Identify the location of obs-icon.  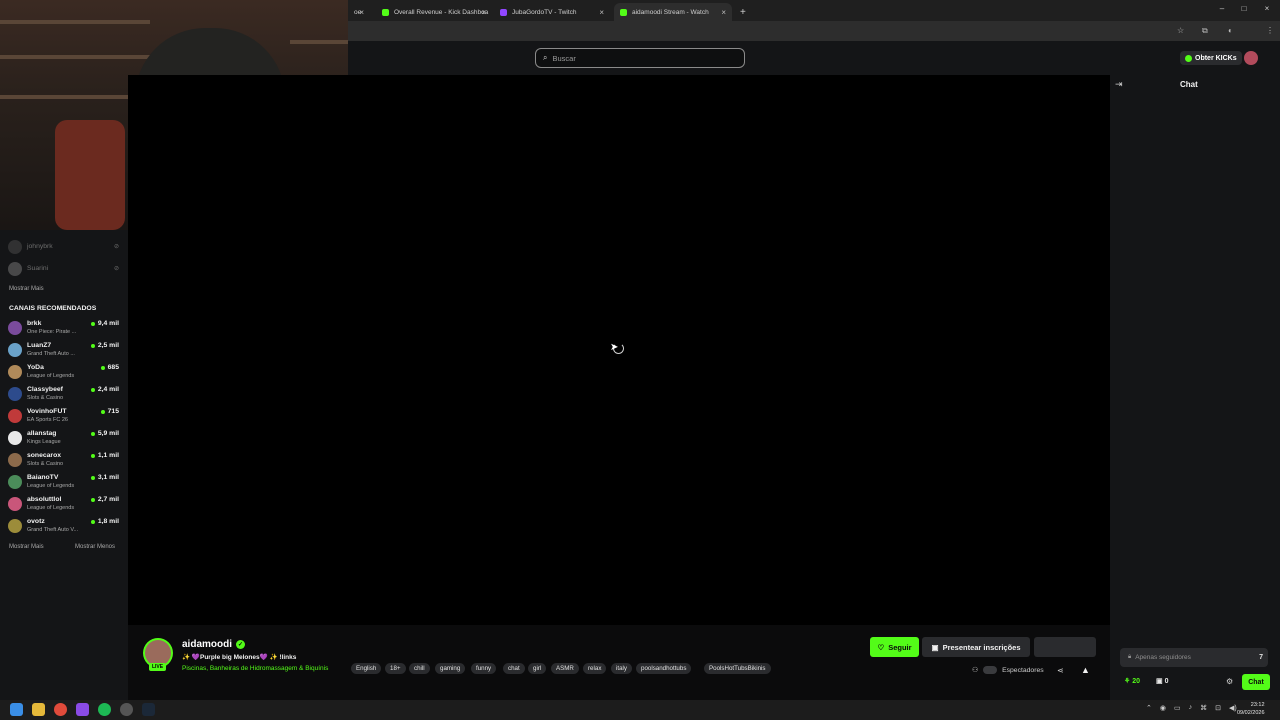
(126, 709).